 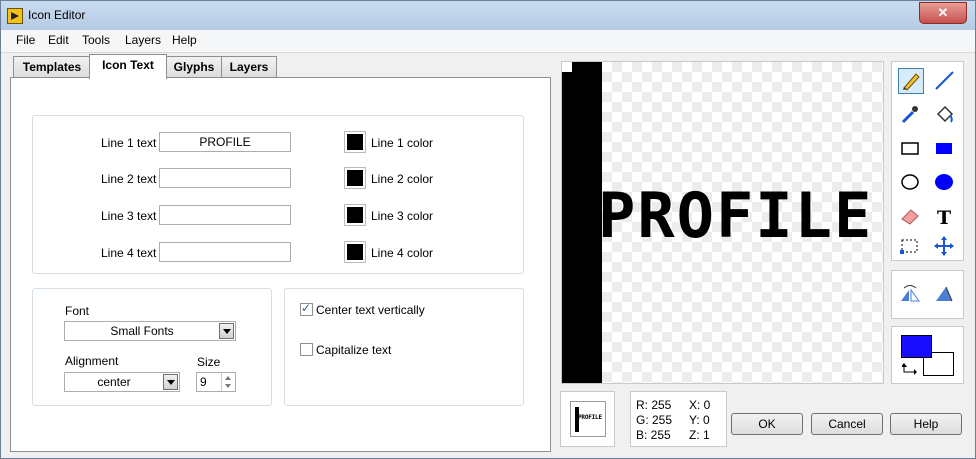 What do you see at coordinates (225, 142) in the screenshot?
I see `line-1-text-input: PROFILE` at bounding box center [225, 142].